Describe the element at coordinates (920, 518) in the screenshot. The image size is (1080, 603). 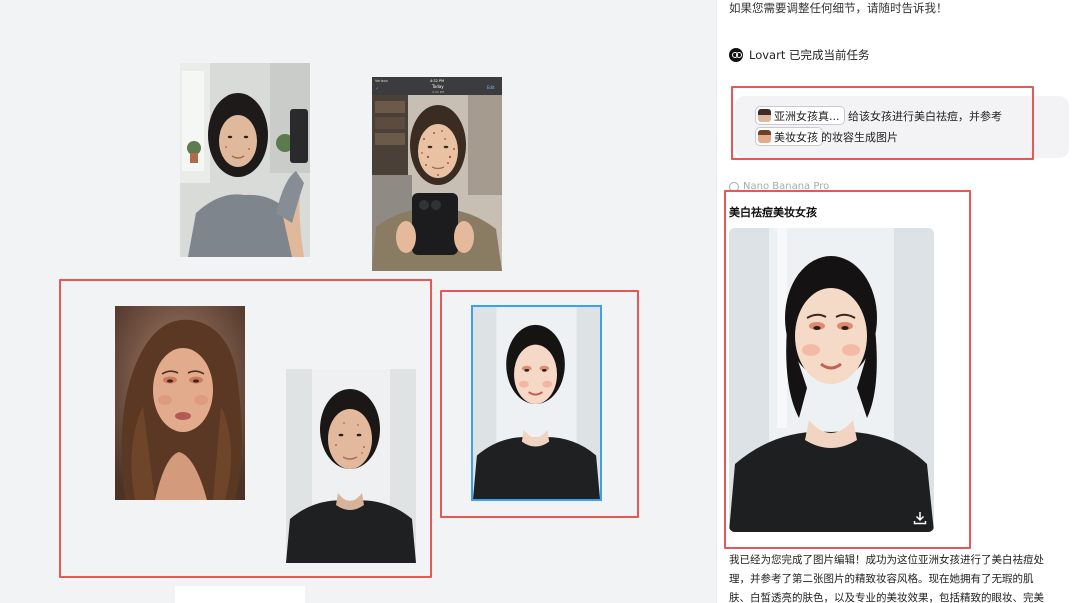
I see `download-icon` at that location.